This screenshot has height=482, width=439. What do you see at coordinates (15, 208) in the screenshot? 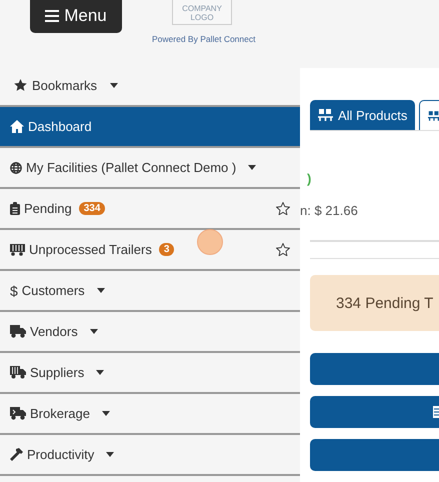
I see `clipboard-icon` at bounding box center [15, 208].